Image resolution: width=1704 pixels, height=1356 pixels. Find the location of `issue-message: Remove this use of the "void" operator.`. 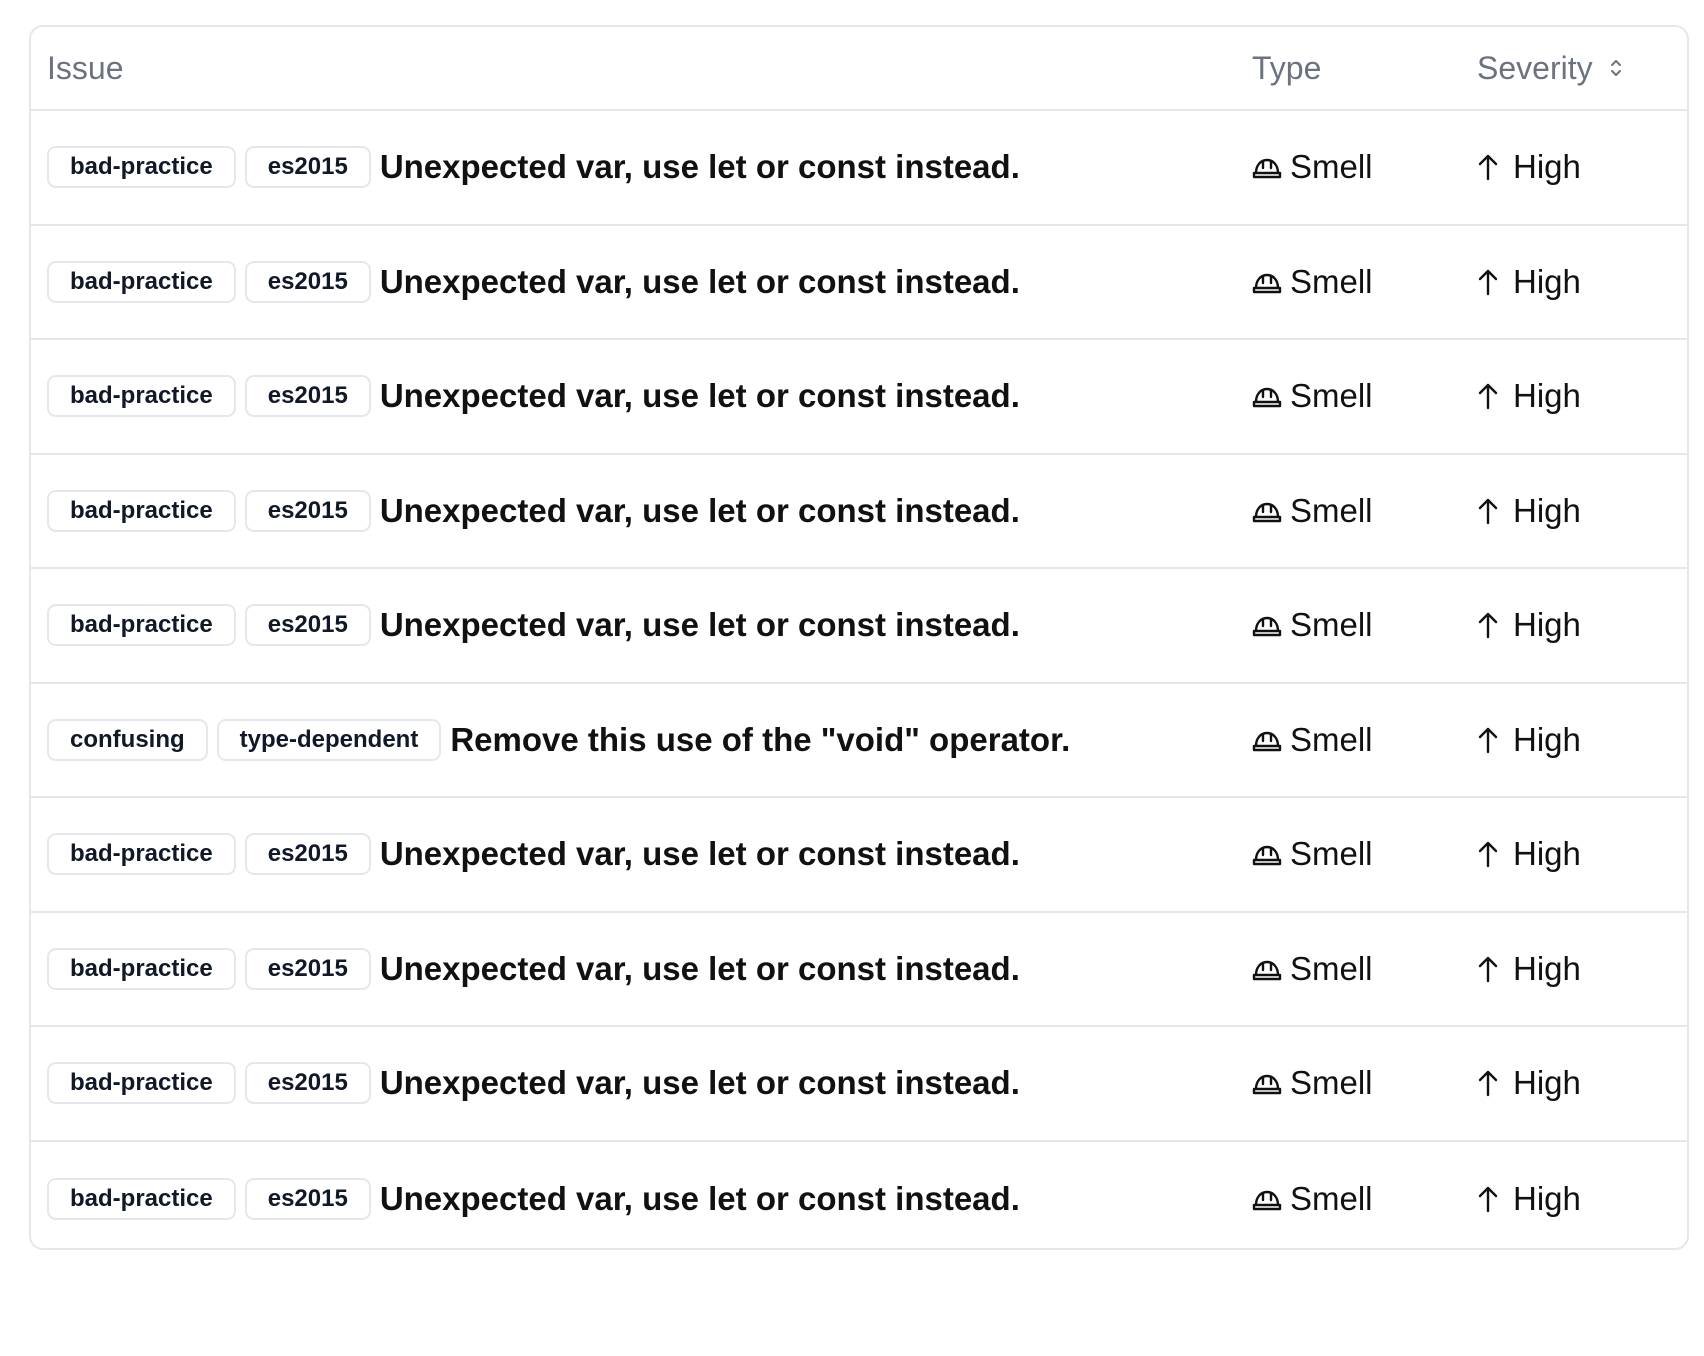

issue-message: Remove this use of the "void" operator. is located at coordinates (760, 740).